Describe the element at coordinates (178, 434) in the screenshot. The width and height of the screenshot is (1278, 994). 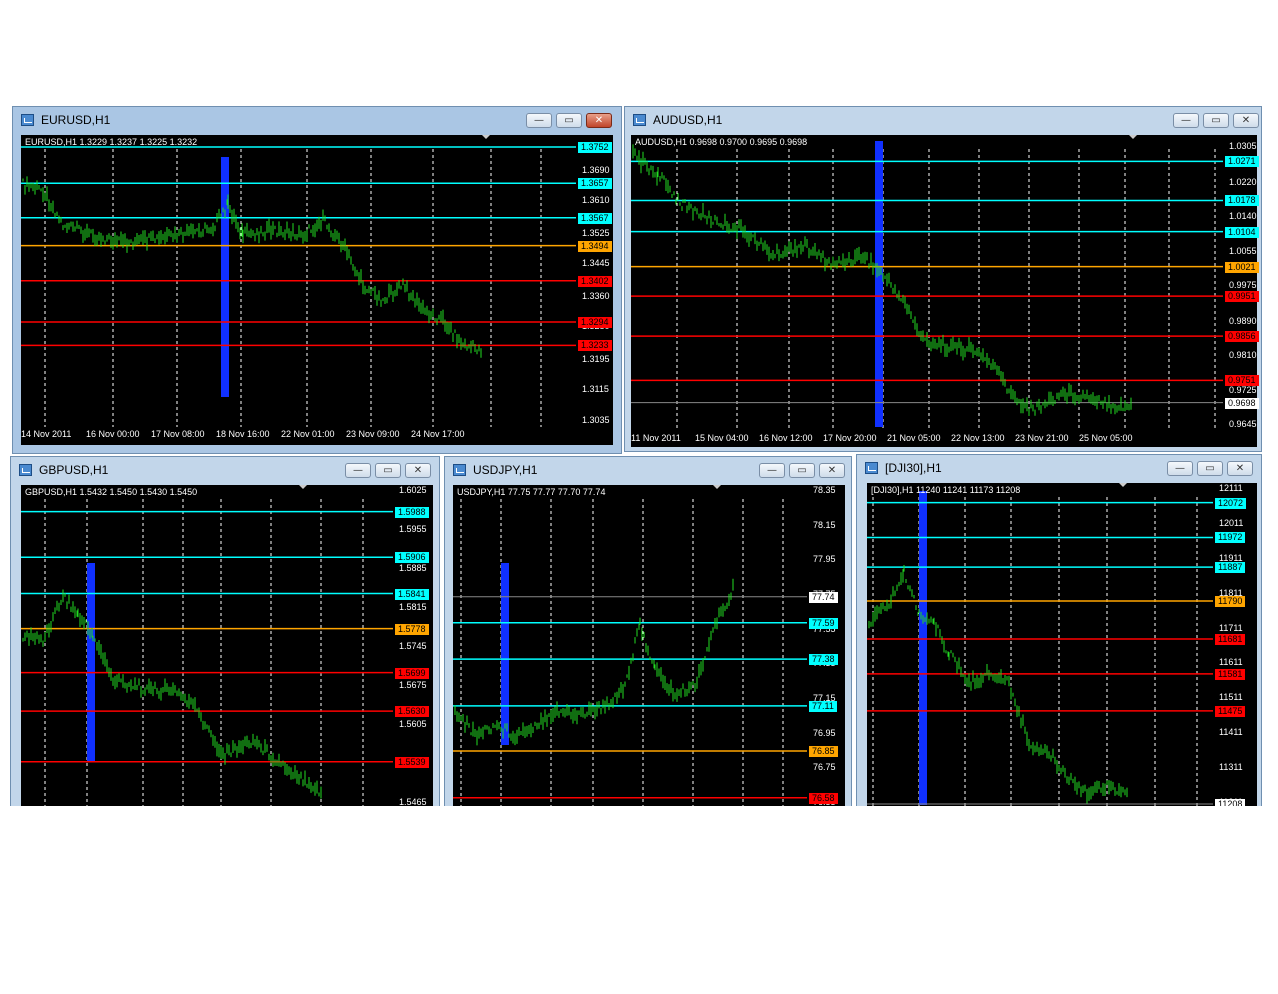
I see `time-tick-label: 17 Nov 08:00` at that location.